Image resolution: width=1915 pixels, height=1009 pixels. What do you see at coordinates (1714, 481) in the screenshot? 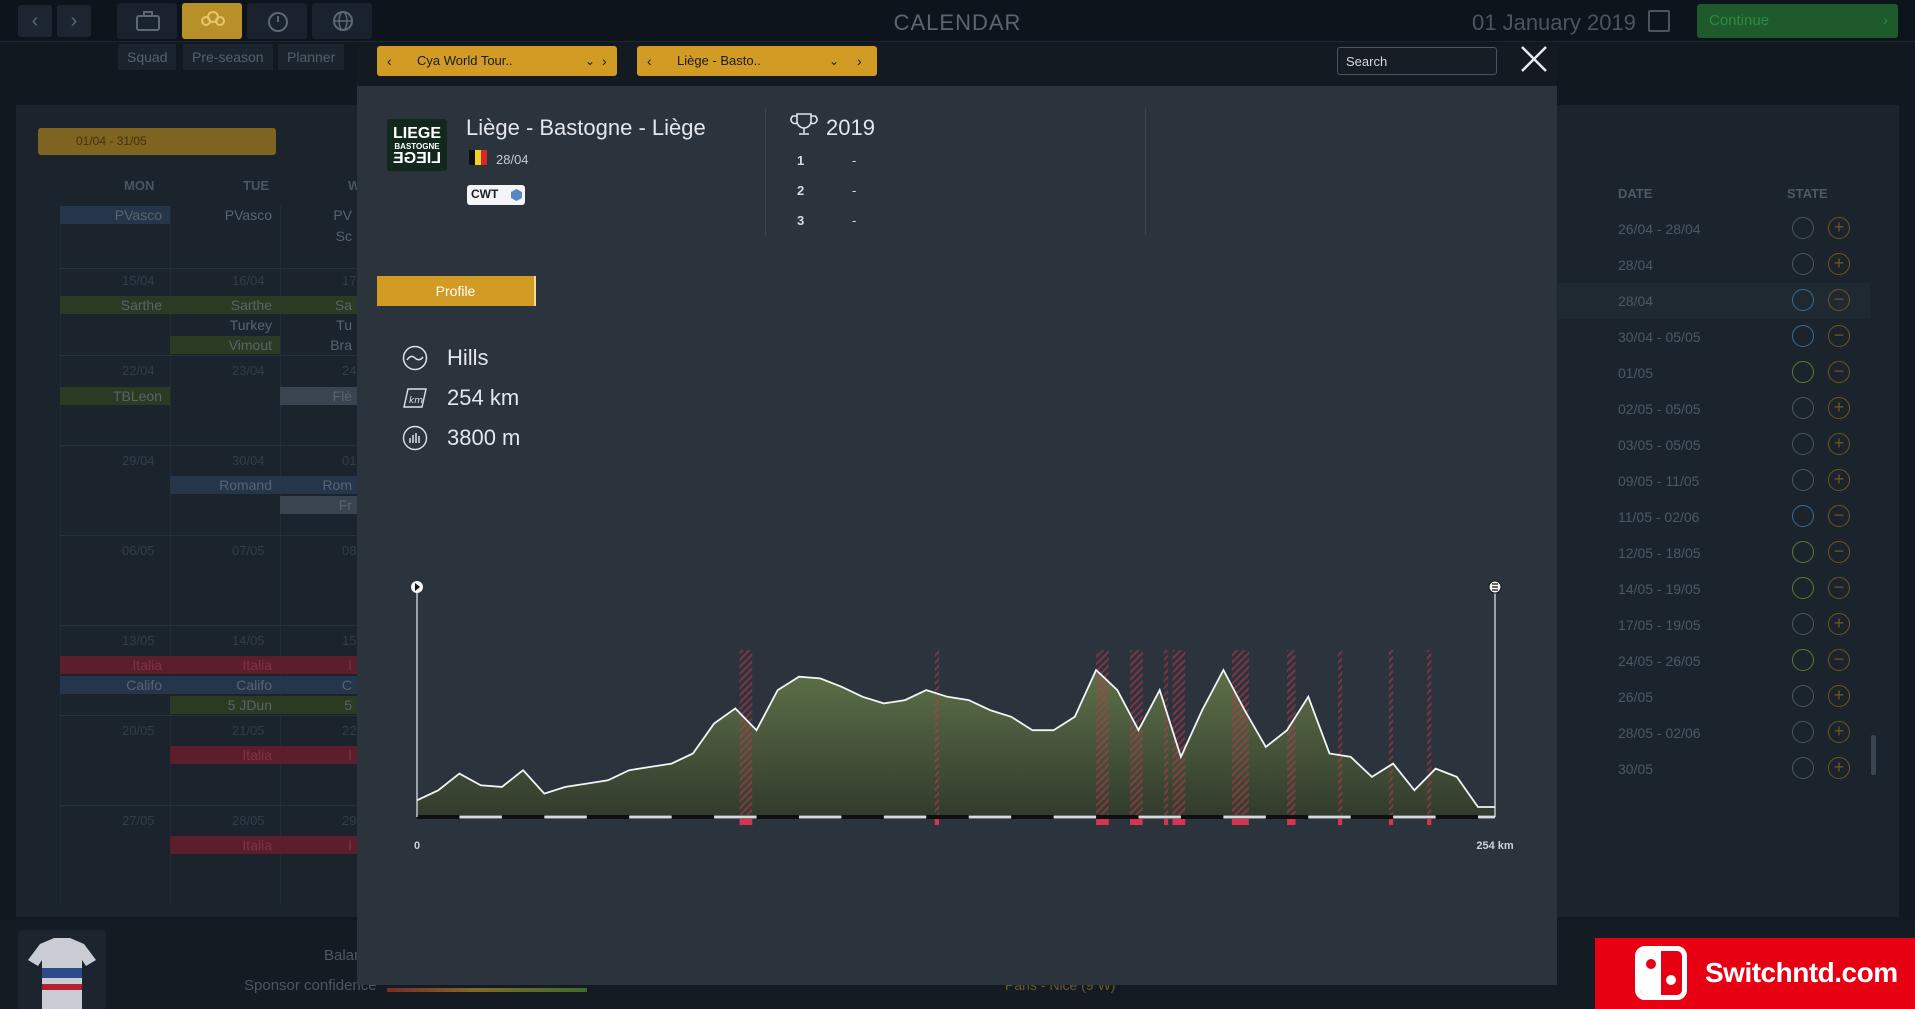
I see `list-item: 09/05 - 11/05 +` at bounding box center [1714, 481].